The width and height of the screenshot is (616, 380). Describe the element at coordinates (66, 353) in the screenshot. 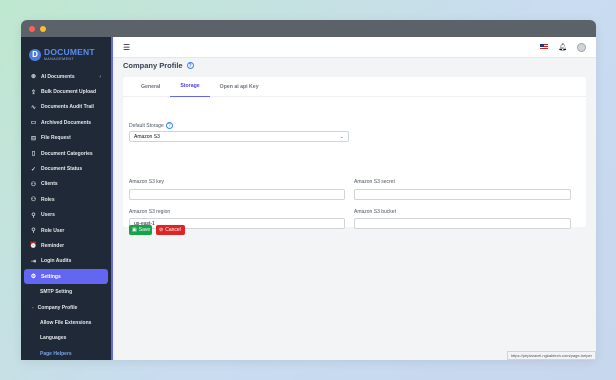

I see `sidebar-subitem-page-helpers: Page Helpers` at that location.